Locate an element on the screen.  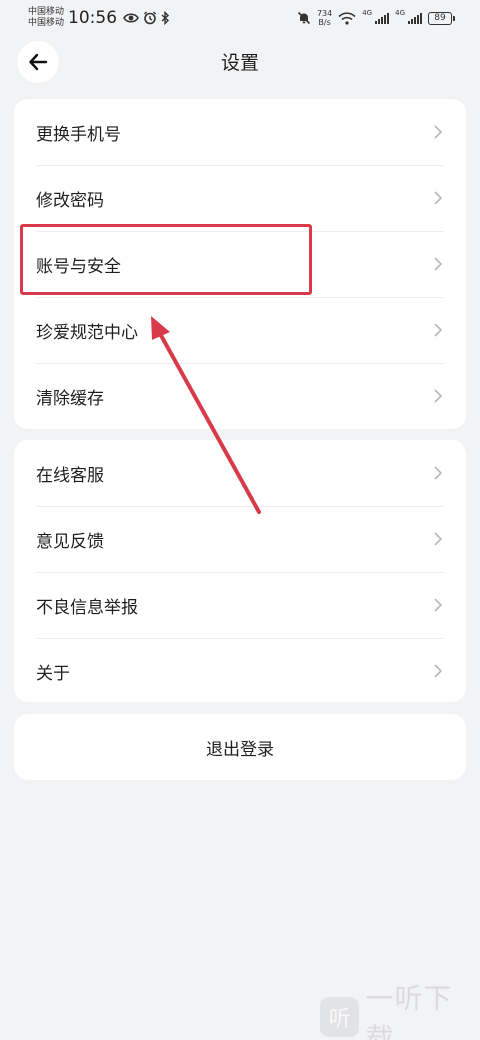
settings-item-change-phone: 更换手机号 is located at coordinates (240, 132).